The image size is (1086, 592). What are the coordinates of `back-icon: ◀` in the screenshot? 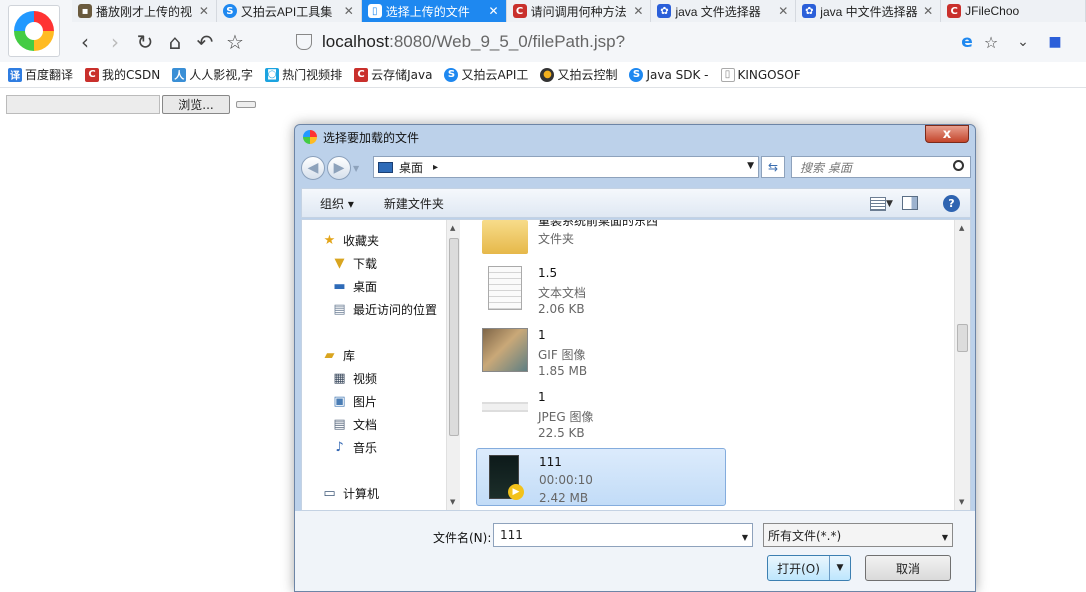 It's located at (313, 168).